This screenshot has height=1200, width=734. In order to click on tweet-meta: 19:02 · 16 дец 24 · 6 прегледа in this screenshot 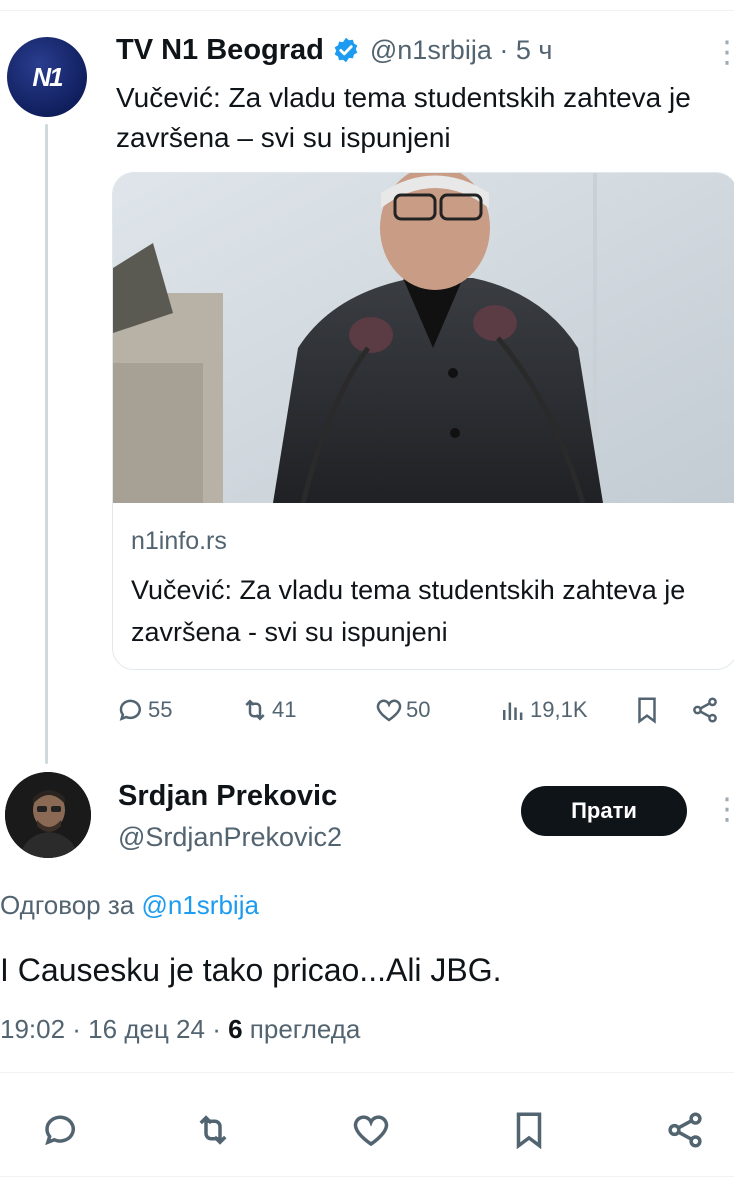, I will do `click(180, 1029)`.